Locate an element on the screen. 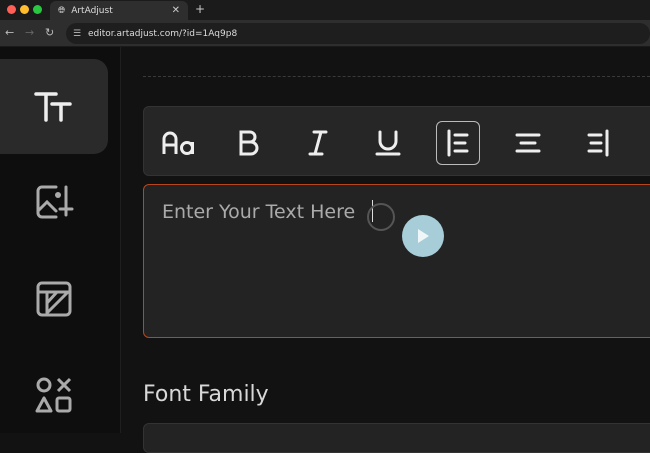  sidebar-item-frame is located at coordinates (54, 298).